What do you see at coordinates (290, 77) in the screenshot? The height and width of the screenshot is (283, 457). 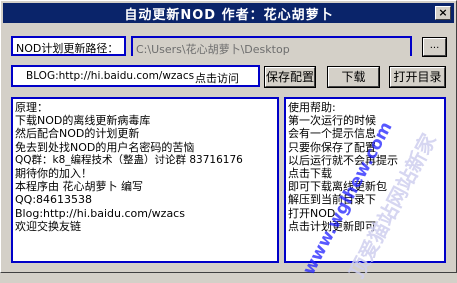 I see `save-config-button: 保存配置` at bounding box center [290, 77].